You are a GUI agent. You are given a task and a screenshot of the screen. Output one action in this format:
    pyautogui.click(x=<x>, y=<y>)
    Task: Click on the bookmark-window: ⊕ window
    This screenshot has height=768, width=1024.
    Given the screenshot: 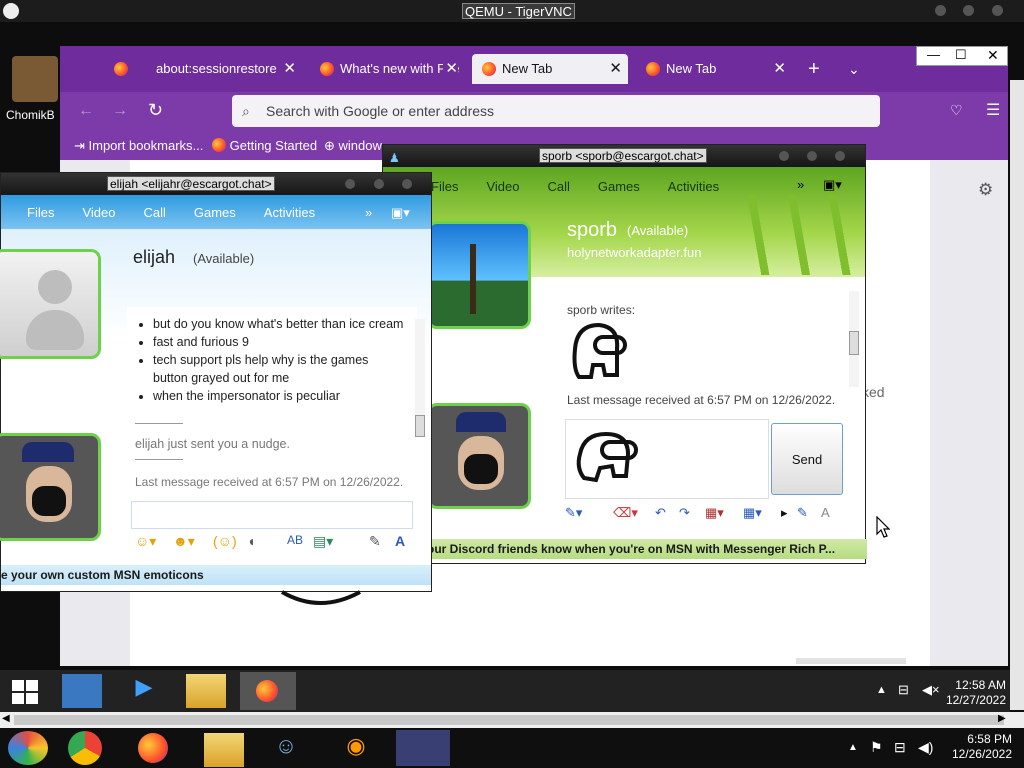 What is the action you would take?
    pyautogui.click(x=353, y=146)
    